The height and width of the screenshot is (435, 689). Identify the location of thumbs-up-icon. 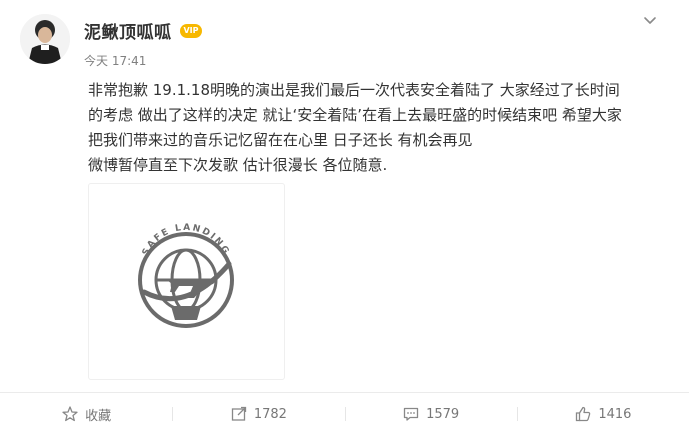
(583, 414).